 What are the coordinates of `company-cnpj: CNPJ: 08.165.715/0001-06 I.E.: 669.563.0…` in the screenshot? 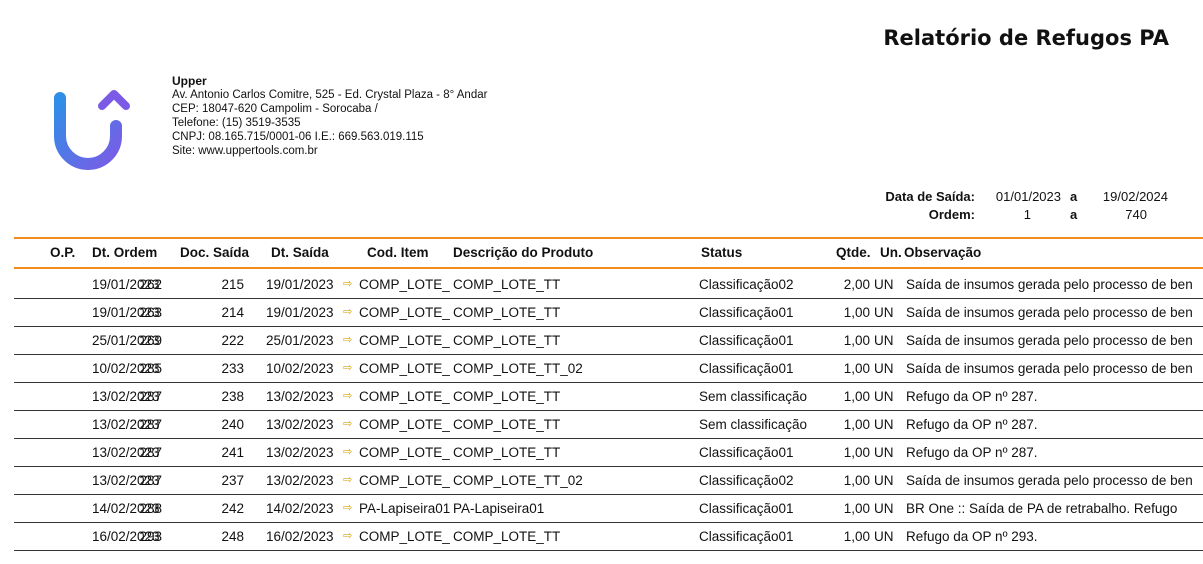 It's located at (298, 137).